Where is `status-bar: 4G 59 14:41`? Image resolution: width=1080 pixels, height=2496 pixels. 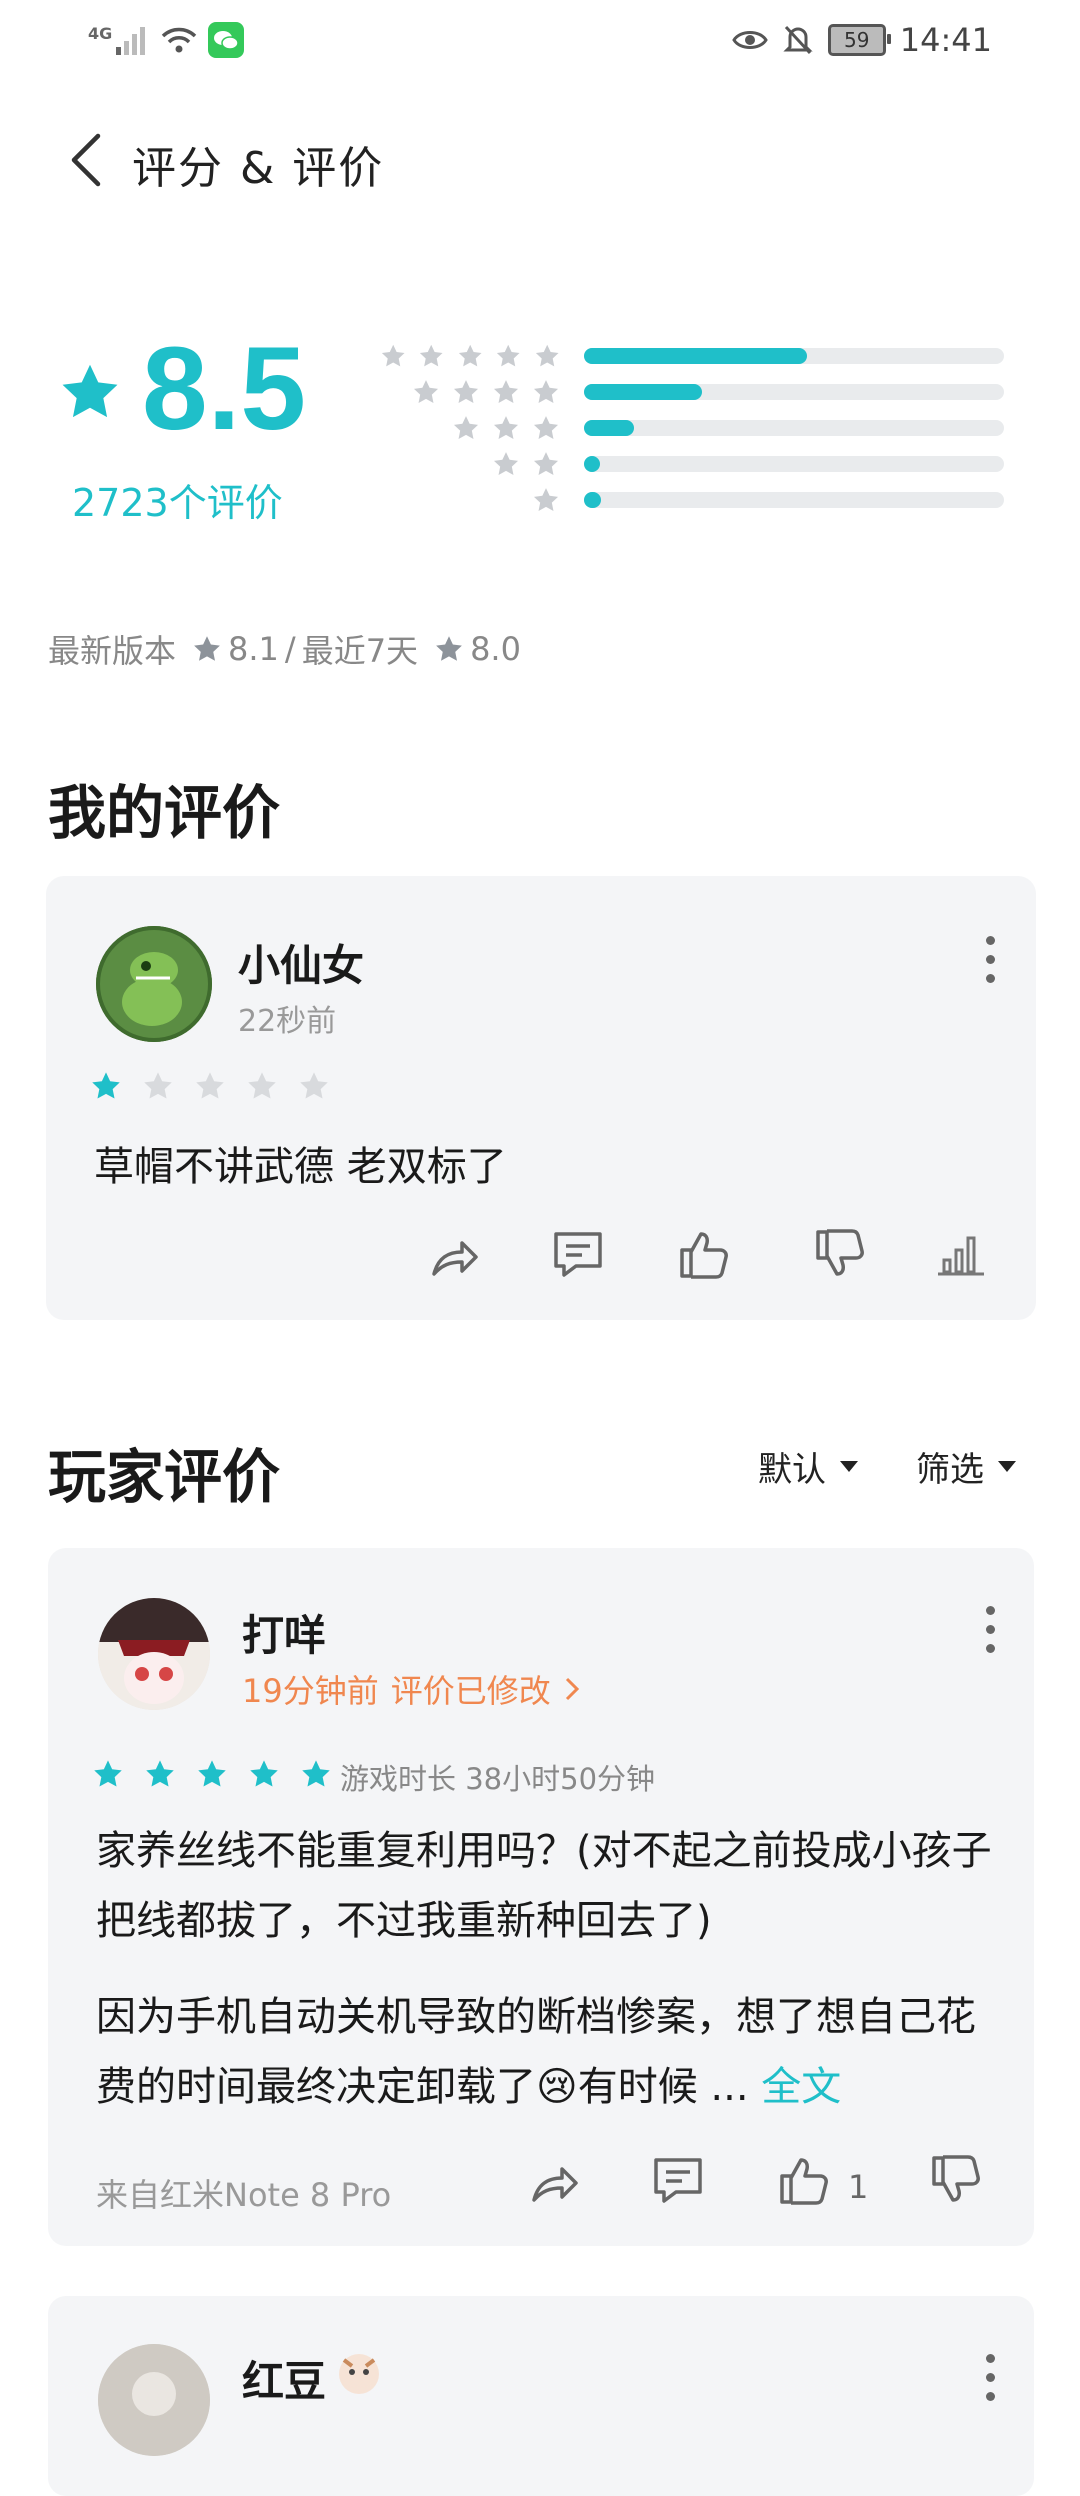
status-bar: 4G 59 14:41 is located at coordinates (540, 40).